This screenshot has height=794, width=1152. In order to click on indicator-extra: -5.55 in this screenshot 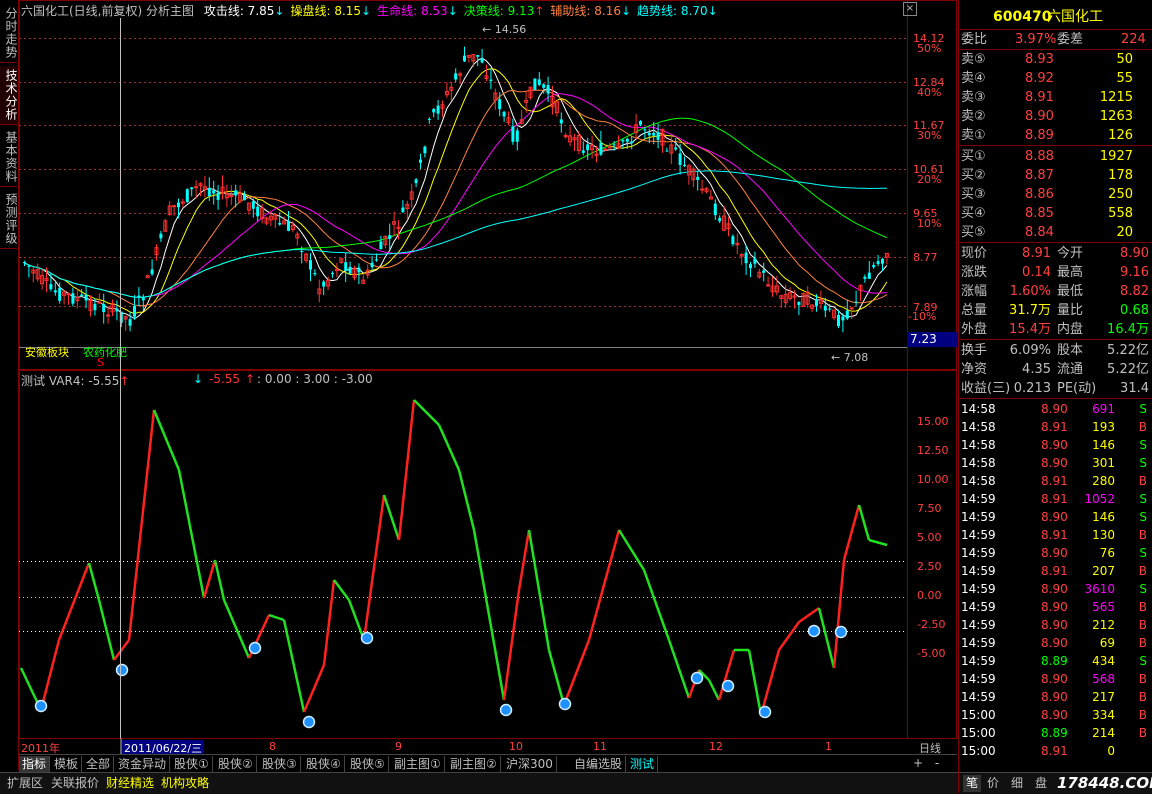, I will do `click(225, 379)`.